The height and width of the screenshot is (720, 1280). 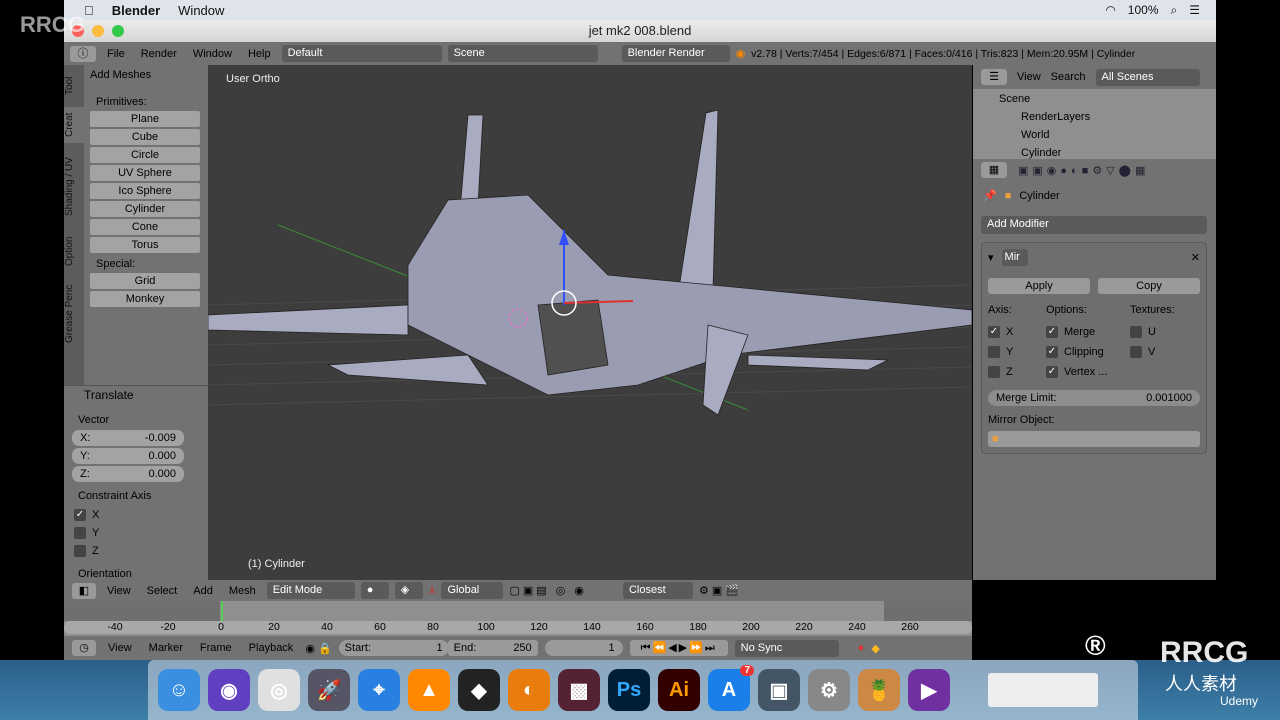 What do you see at coordinates (145, 155) in the screenshot?
I see `add-circle: Circle` at bounding box center [145, 155].